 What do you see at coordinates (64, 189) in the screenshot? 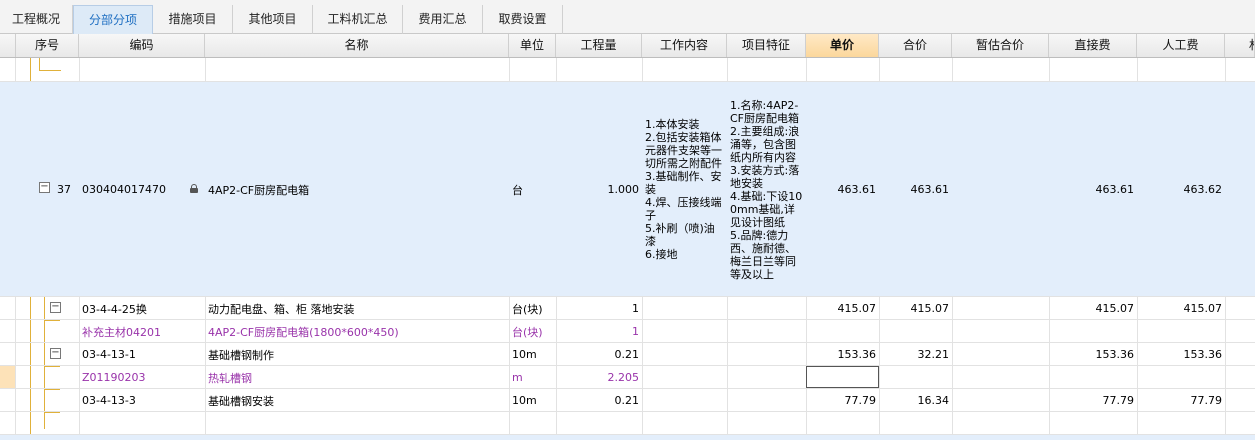
I see `row-seq: 37` at bounding box center [64, 189].